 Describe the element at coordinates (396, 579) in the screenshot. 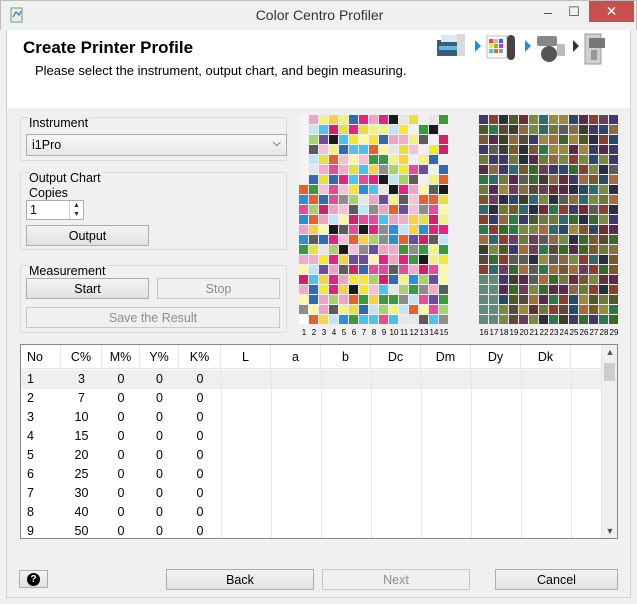

I see `next-button: Next` at that location.